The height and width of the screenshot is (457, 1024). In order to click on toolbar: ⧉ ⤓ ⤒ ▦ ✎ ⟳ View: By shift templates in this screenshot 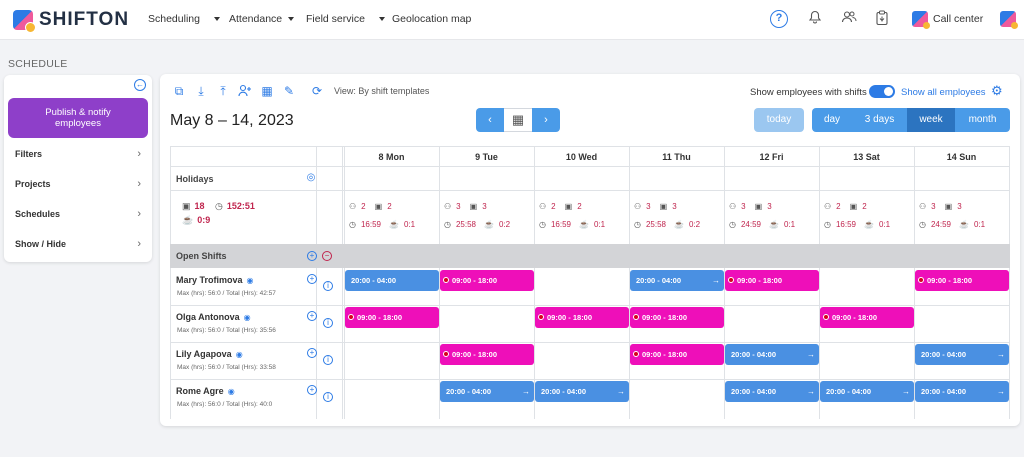, I will do `click(301, 91)`.